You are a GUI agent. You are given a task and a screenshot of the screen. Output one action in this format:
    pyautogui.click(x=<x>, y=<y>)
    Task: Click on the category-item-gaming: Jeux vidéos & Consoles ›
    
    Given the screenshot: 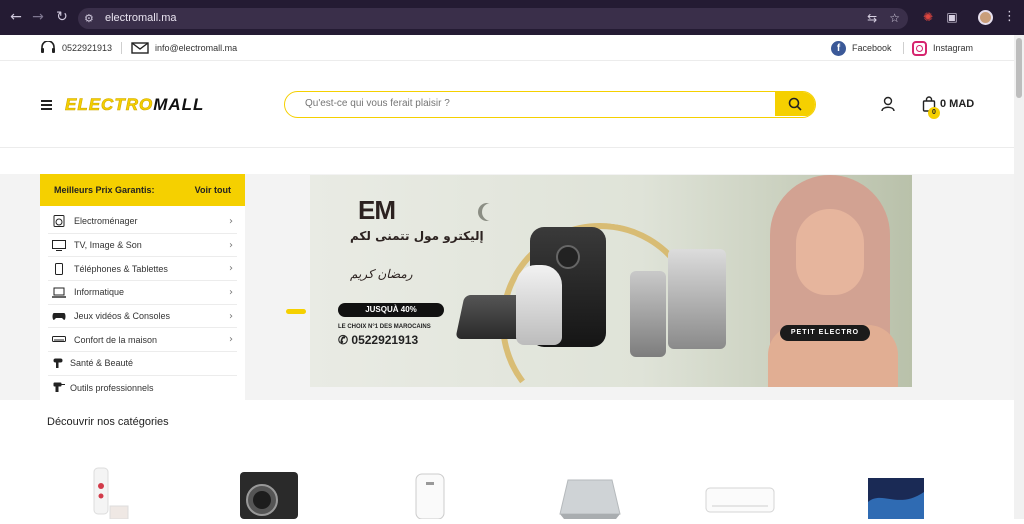 What is the action you would take?
    pyautogui.click(x=142, y=317)
    